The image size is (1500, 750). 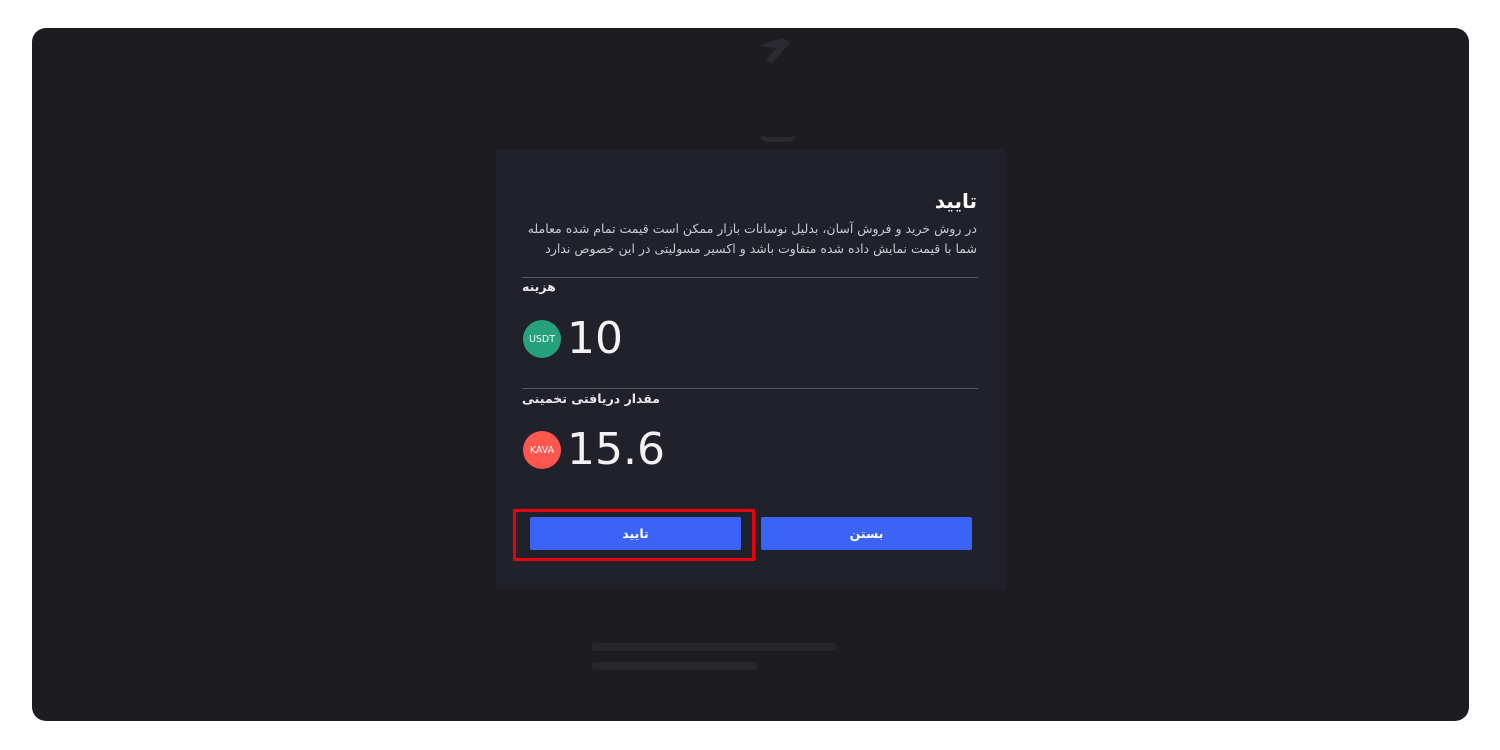 I want to click on estimate-coin-symbol: KAVA, so click(x=542, y=450).